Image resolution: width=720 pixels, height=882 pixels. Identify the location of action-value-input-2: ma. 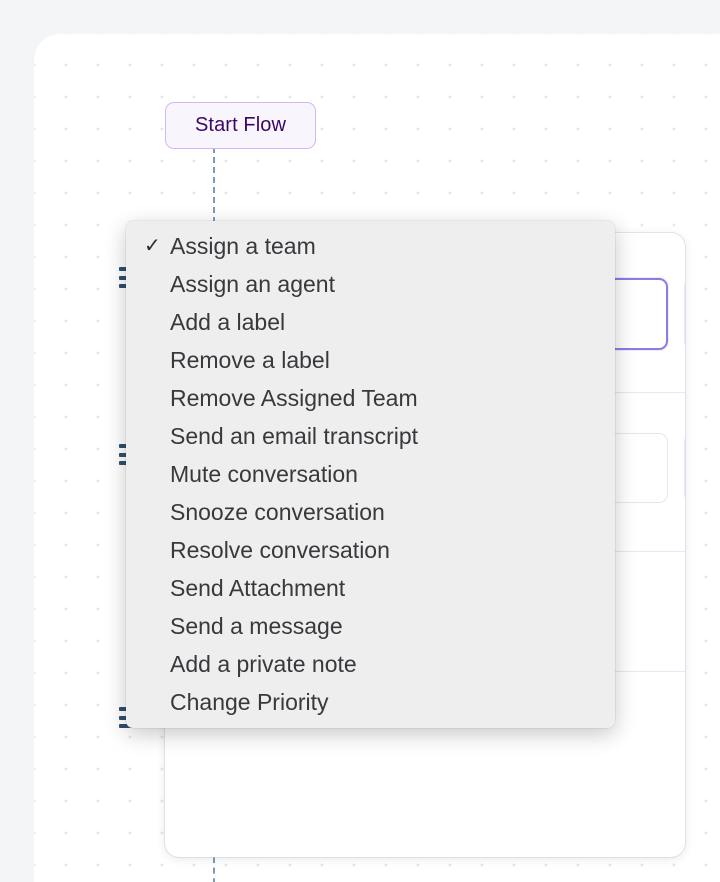
(684, 468).